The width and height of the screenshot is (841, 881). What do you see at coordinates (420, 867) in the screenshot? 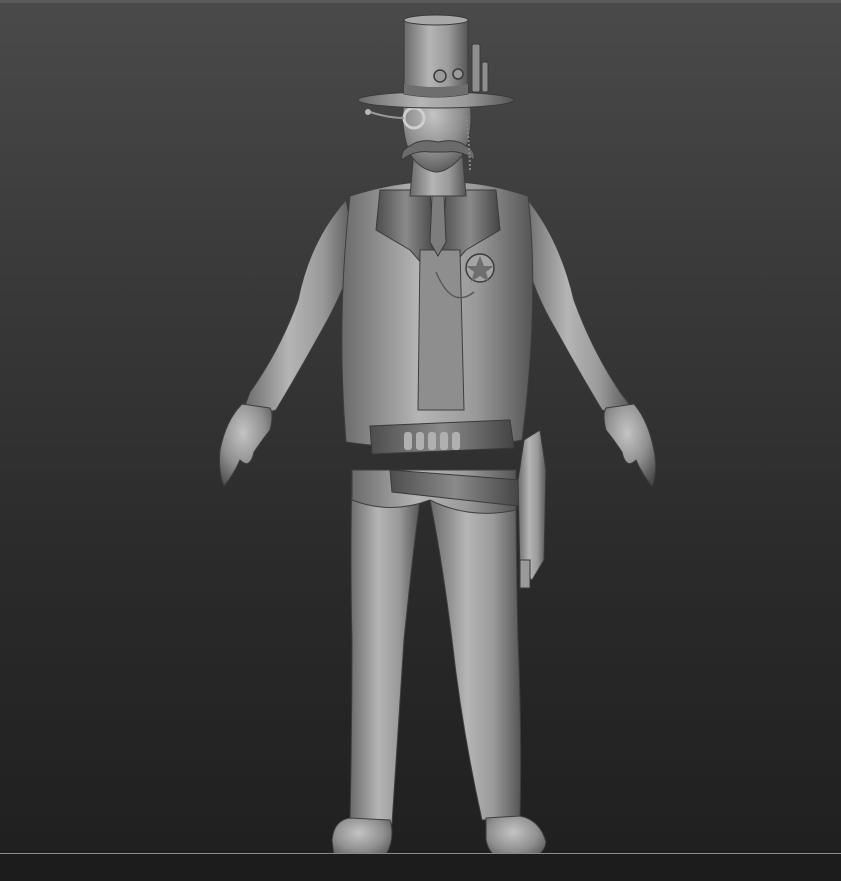
I see `viewport-bottom-area` at bounding box center [420, 867].